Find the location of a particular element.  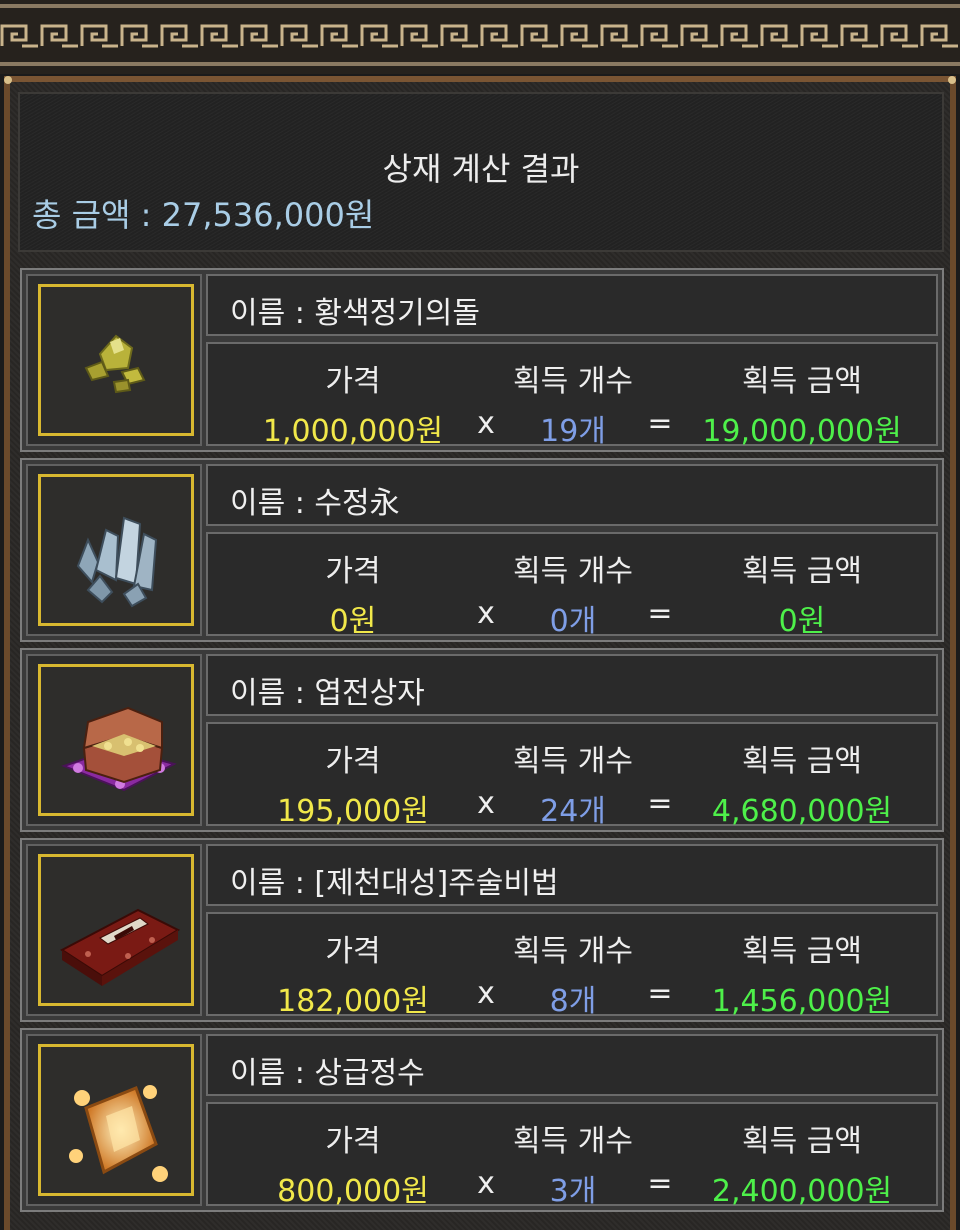

greek-key-pattern is located at coordinates (480, 36).